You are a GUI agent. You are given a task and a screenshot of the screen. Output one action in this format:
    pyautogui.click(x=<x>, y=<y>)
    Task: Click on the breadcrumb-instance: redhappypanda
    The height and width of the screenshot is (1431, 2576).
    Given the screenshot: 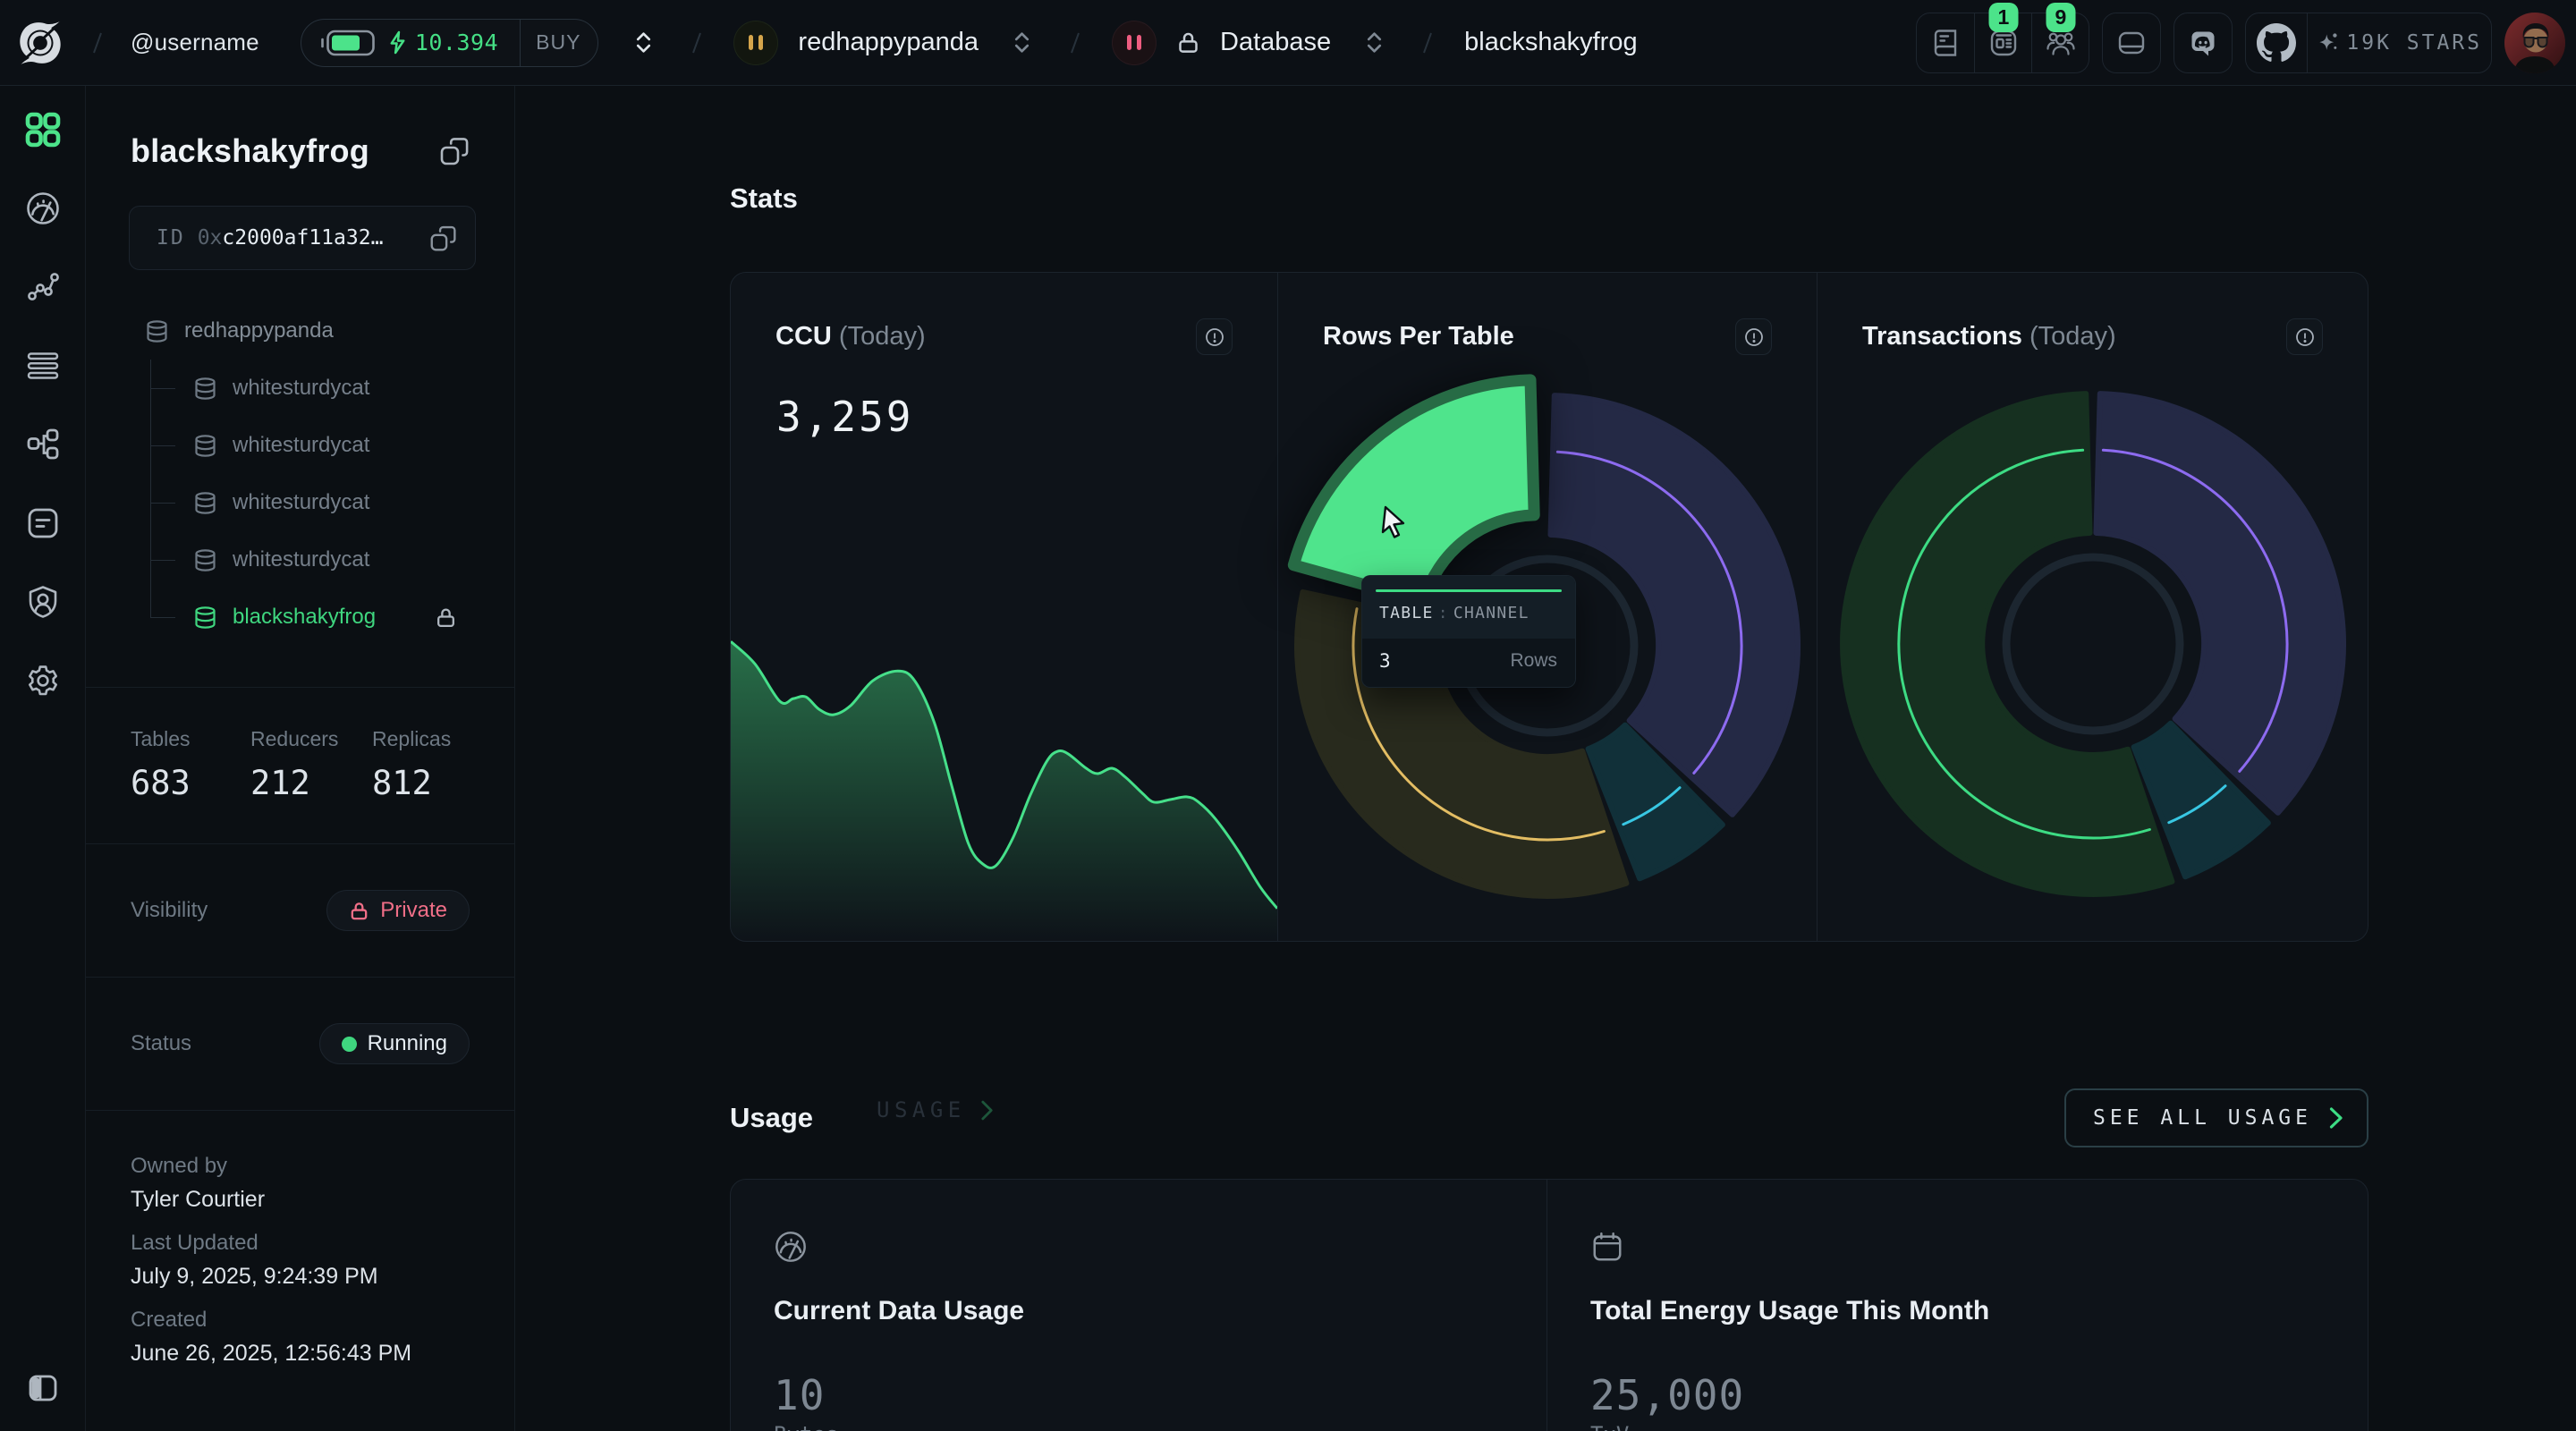 What is the action you would take?
    pyautogui.click(x=888, y=43)
    